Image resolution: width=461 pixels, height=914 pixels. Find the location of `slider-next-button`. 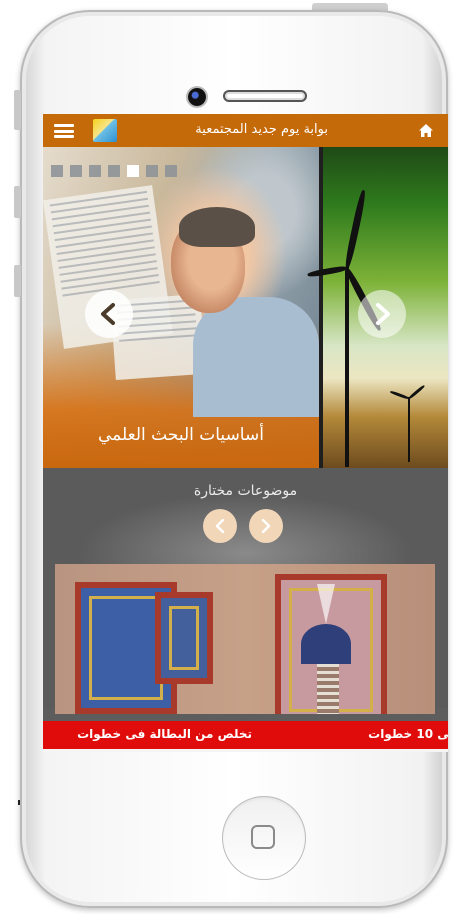

slider-next-button is located at coordinates (382, 314).